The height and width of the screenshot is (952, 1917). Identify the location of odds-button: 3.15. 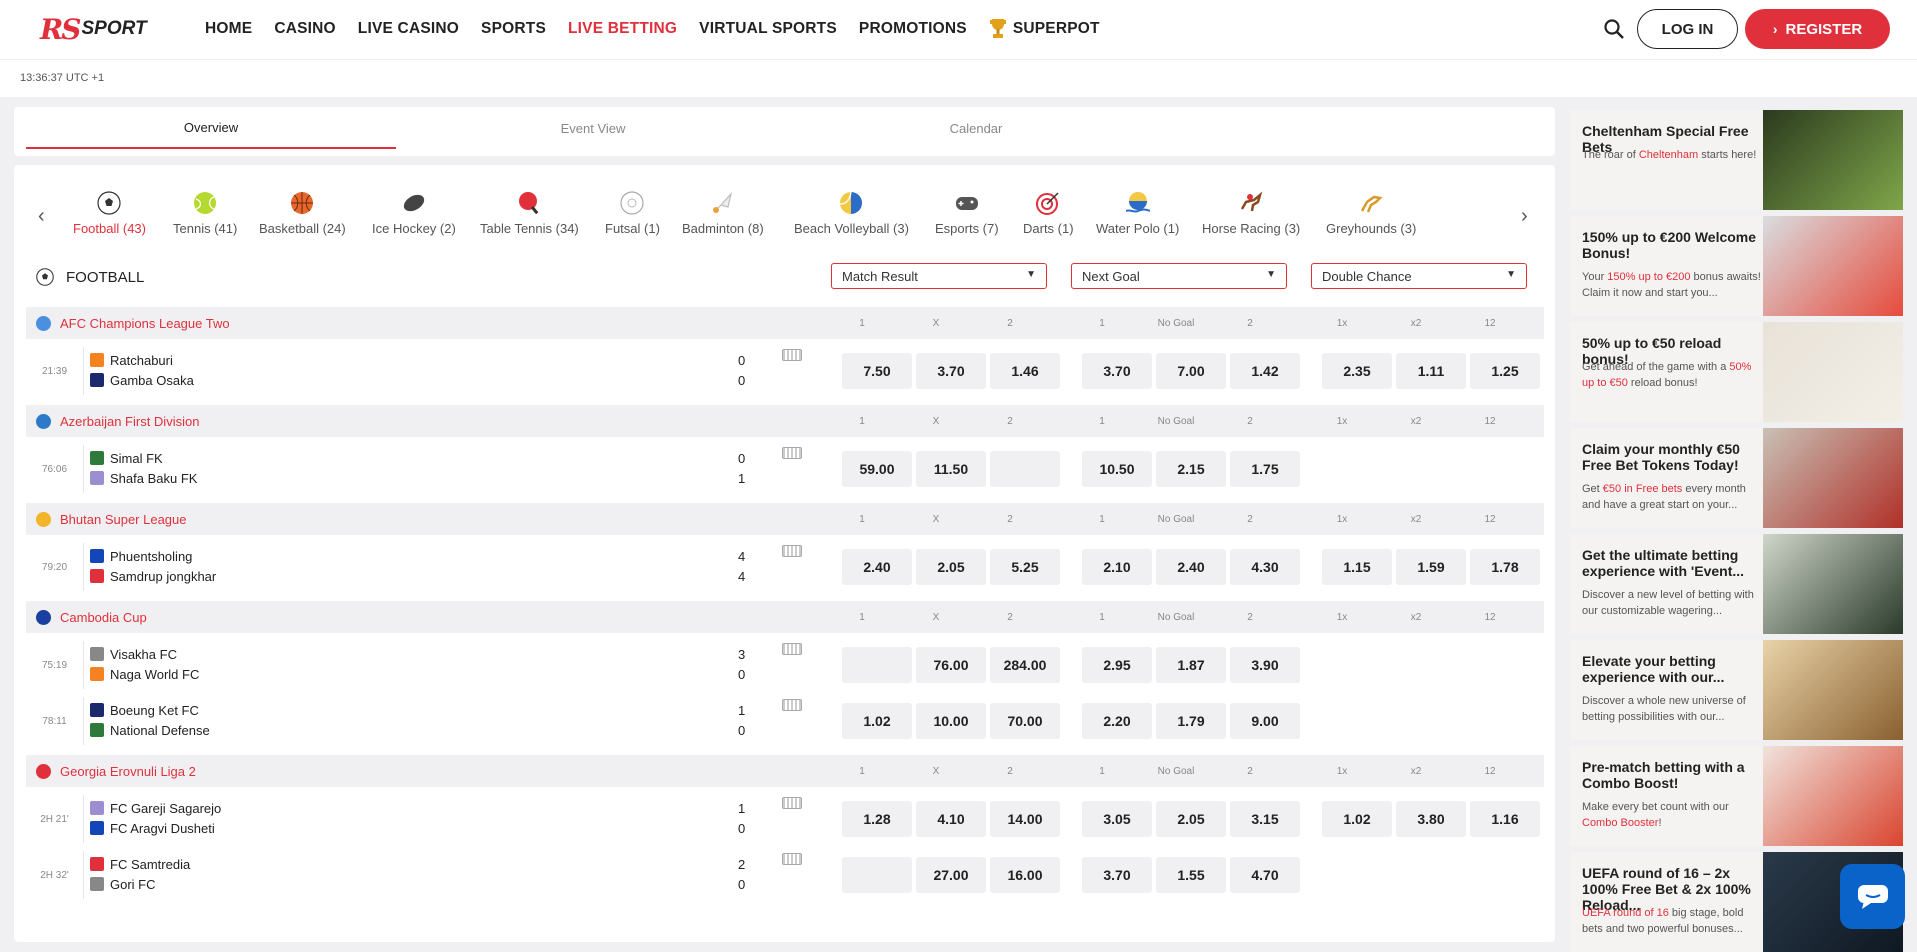
(1265, 819).